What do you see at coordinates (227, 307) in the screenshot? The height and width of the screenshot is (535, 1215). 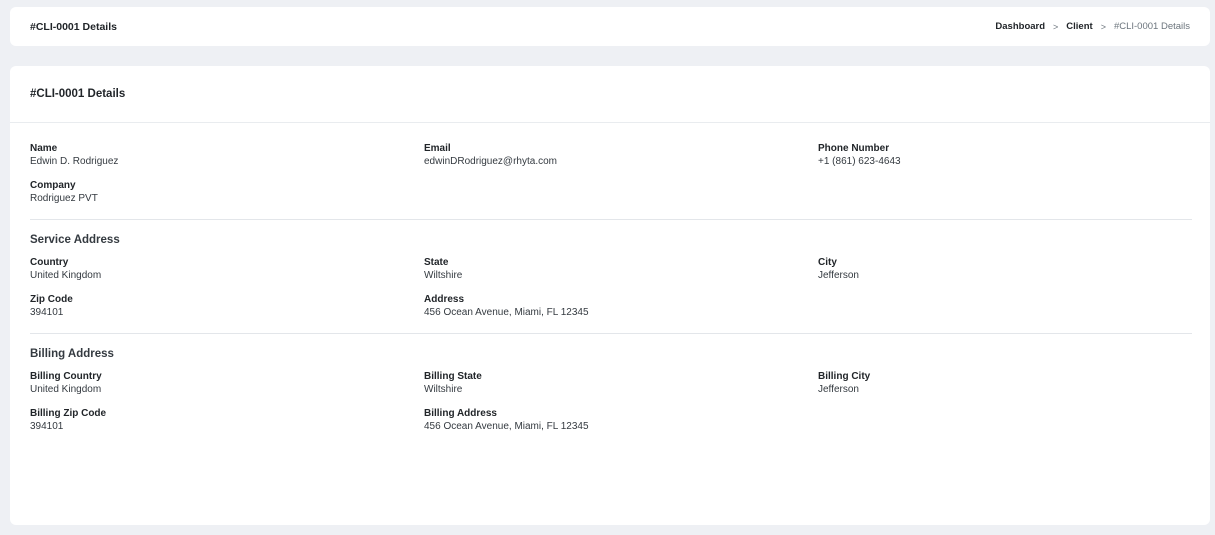 I see `zip-field: Zip Code 394101` at bounding box center [227, 307].